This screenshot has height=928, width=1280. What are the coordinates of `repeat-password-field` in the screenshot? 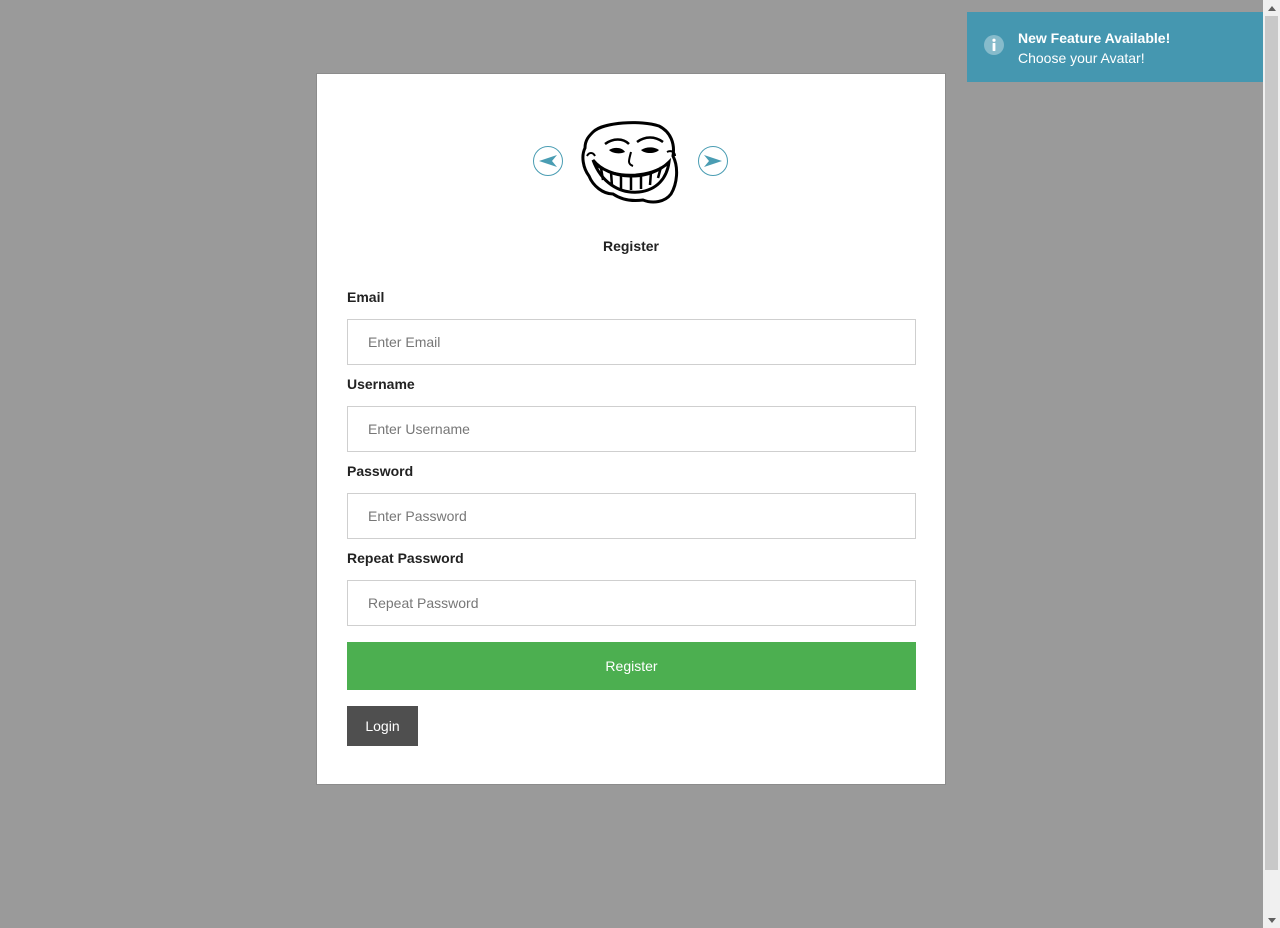 It's located at (631, 603).